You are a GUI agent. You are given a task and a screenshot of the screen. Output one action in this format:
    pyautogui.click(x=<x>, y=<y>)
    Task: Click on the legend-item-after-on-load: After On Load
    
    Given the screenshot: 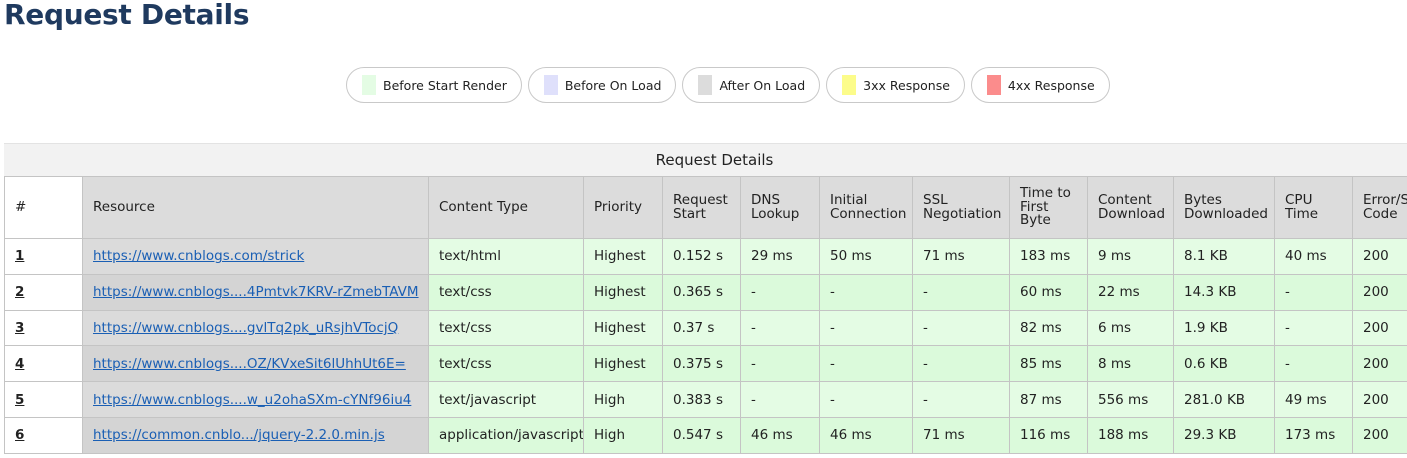 What is the action you would take?
    pyautogui.click(x=751, y=85)
    